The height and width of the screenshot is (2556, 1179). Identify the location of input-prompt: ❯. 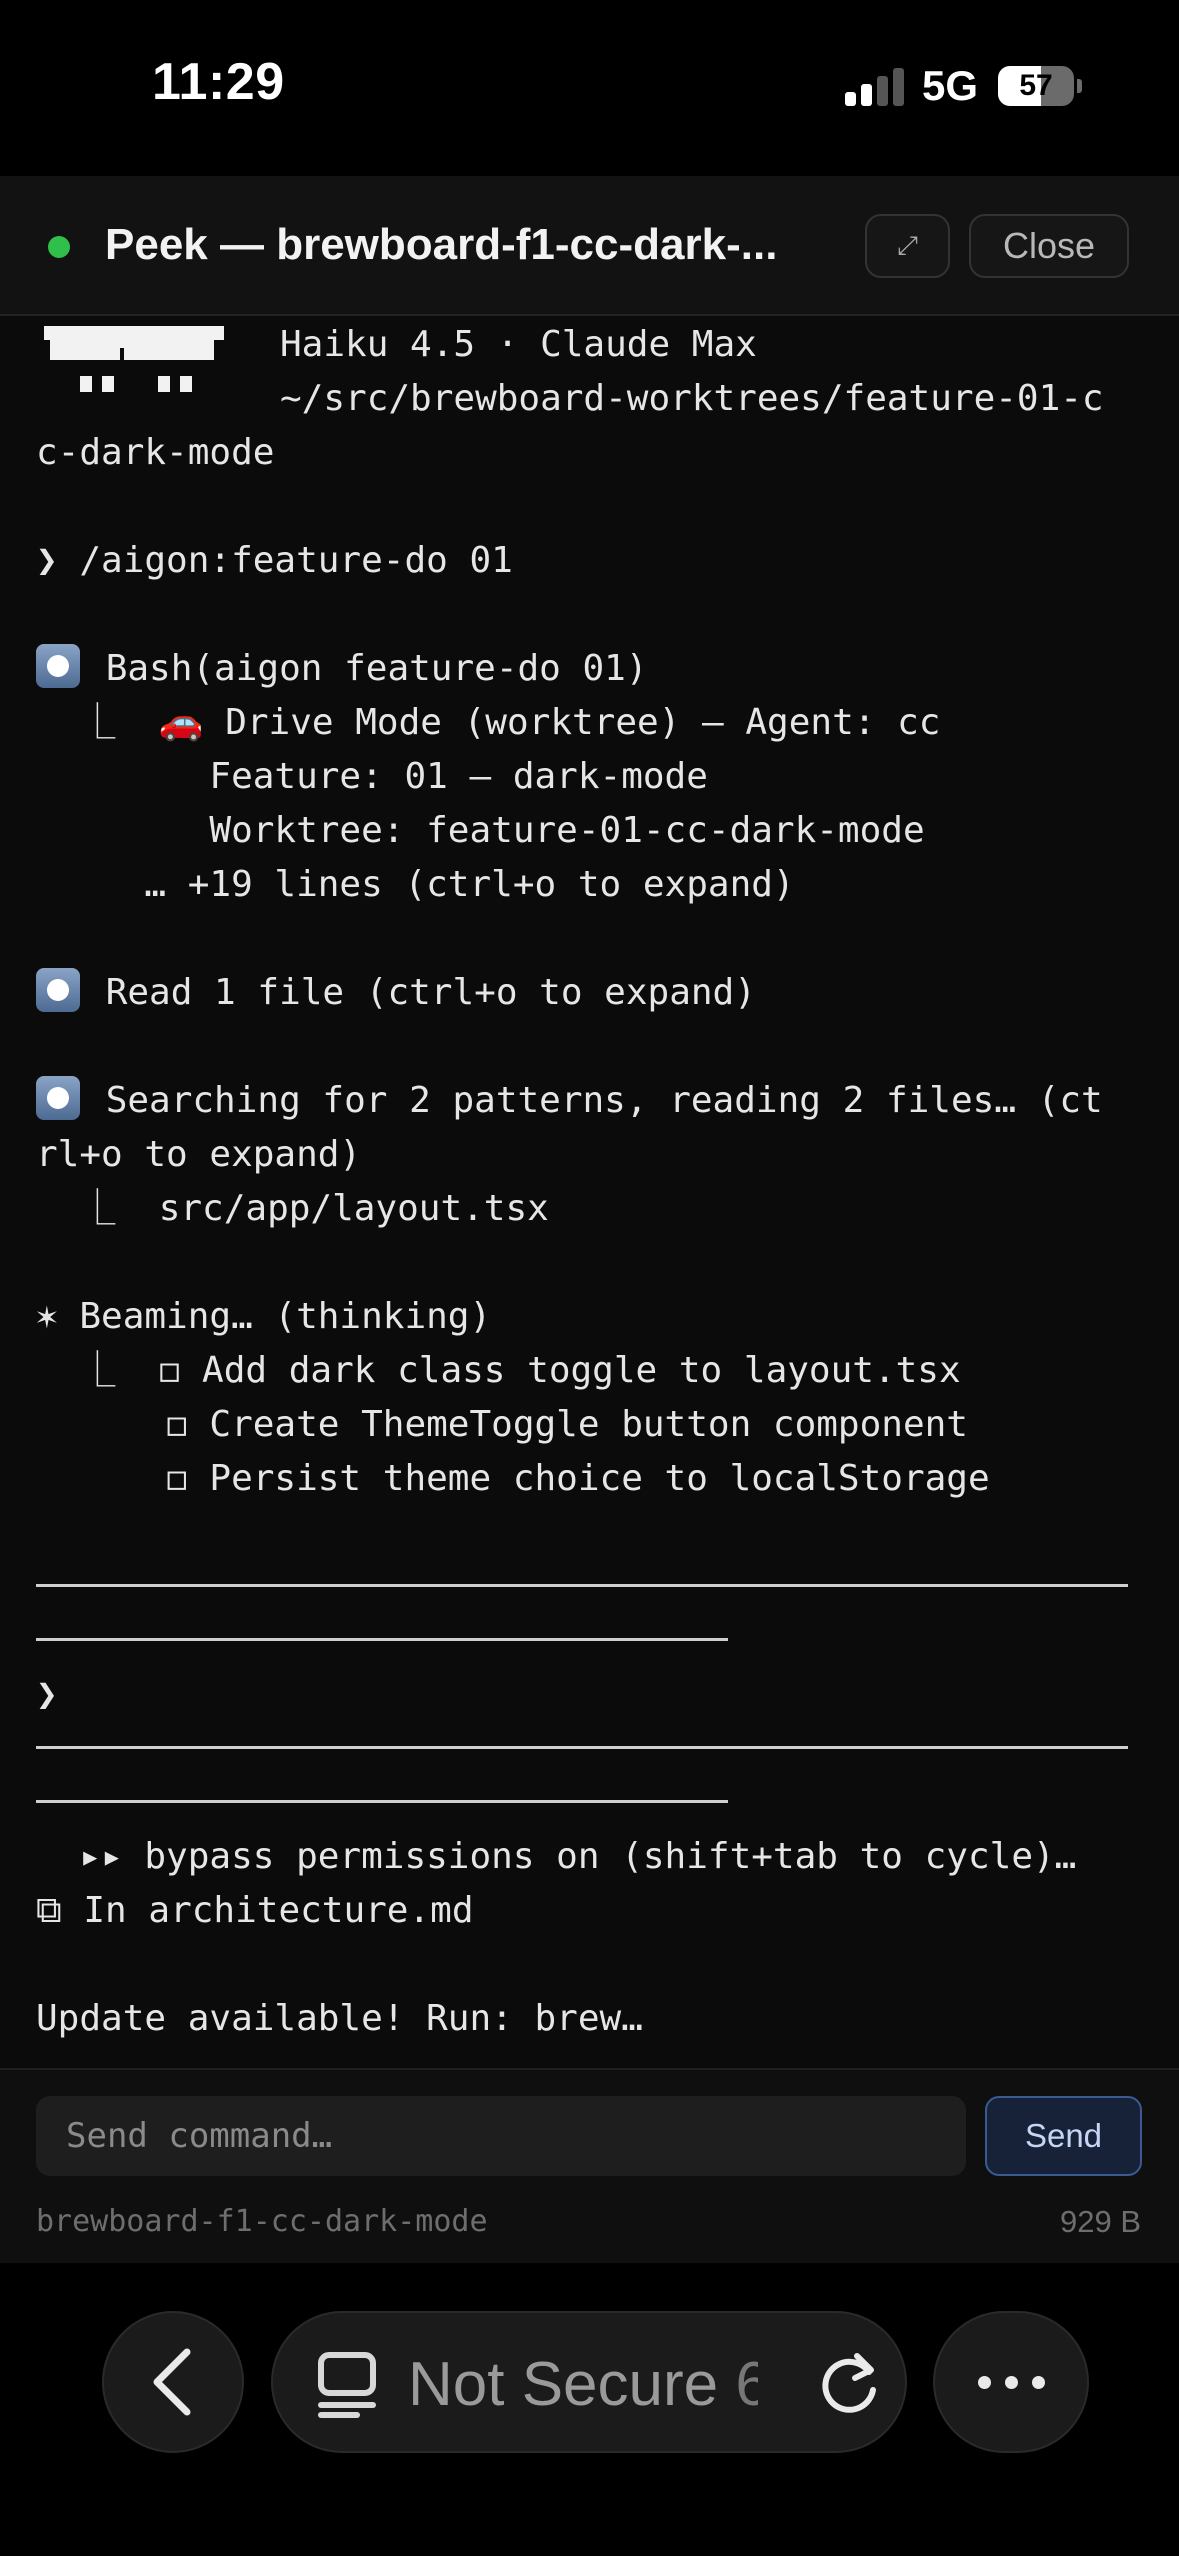
(47, 1694).